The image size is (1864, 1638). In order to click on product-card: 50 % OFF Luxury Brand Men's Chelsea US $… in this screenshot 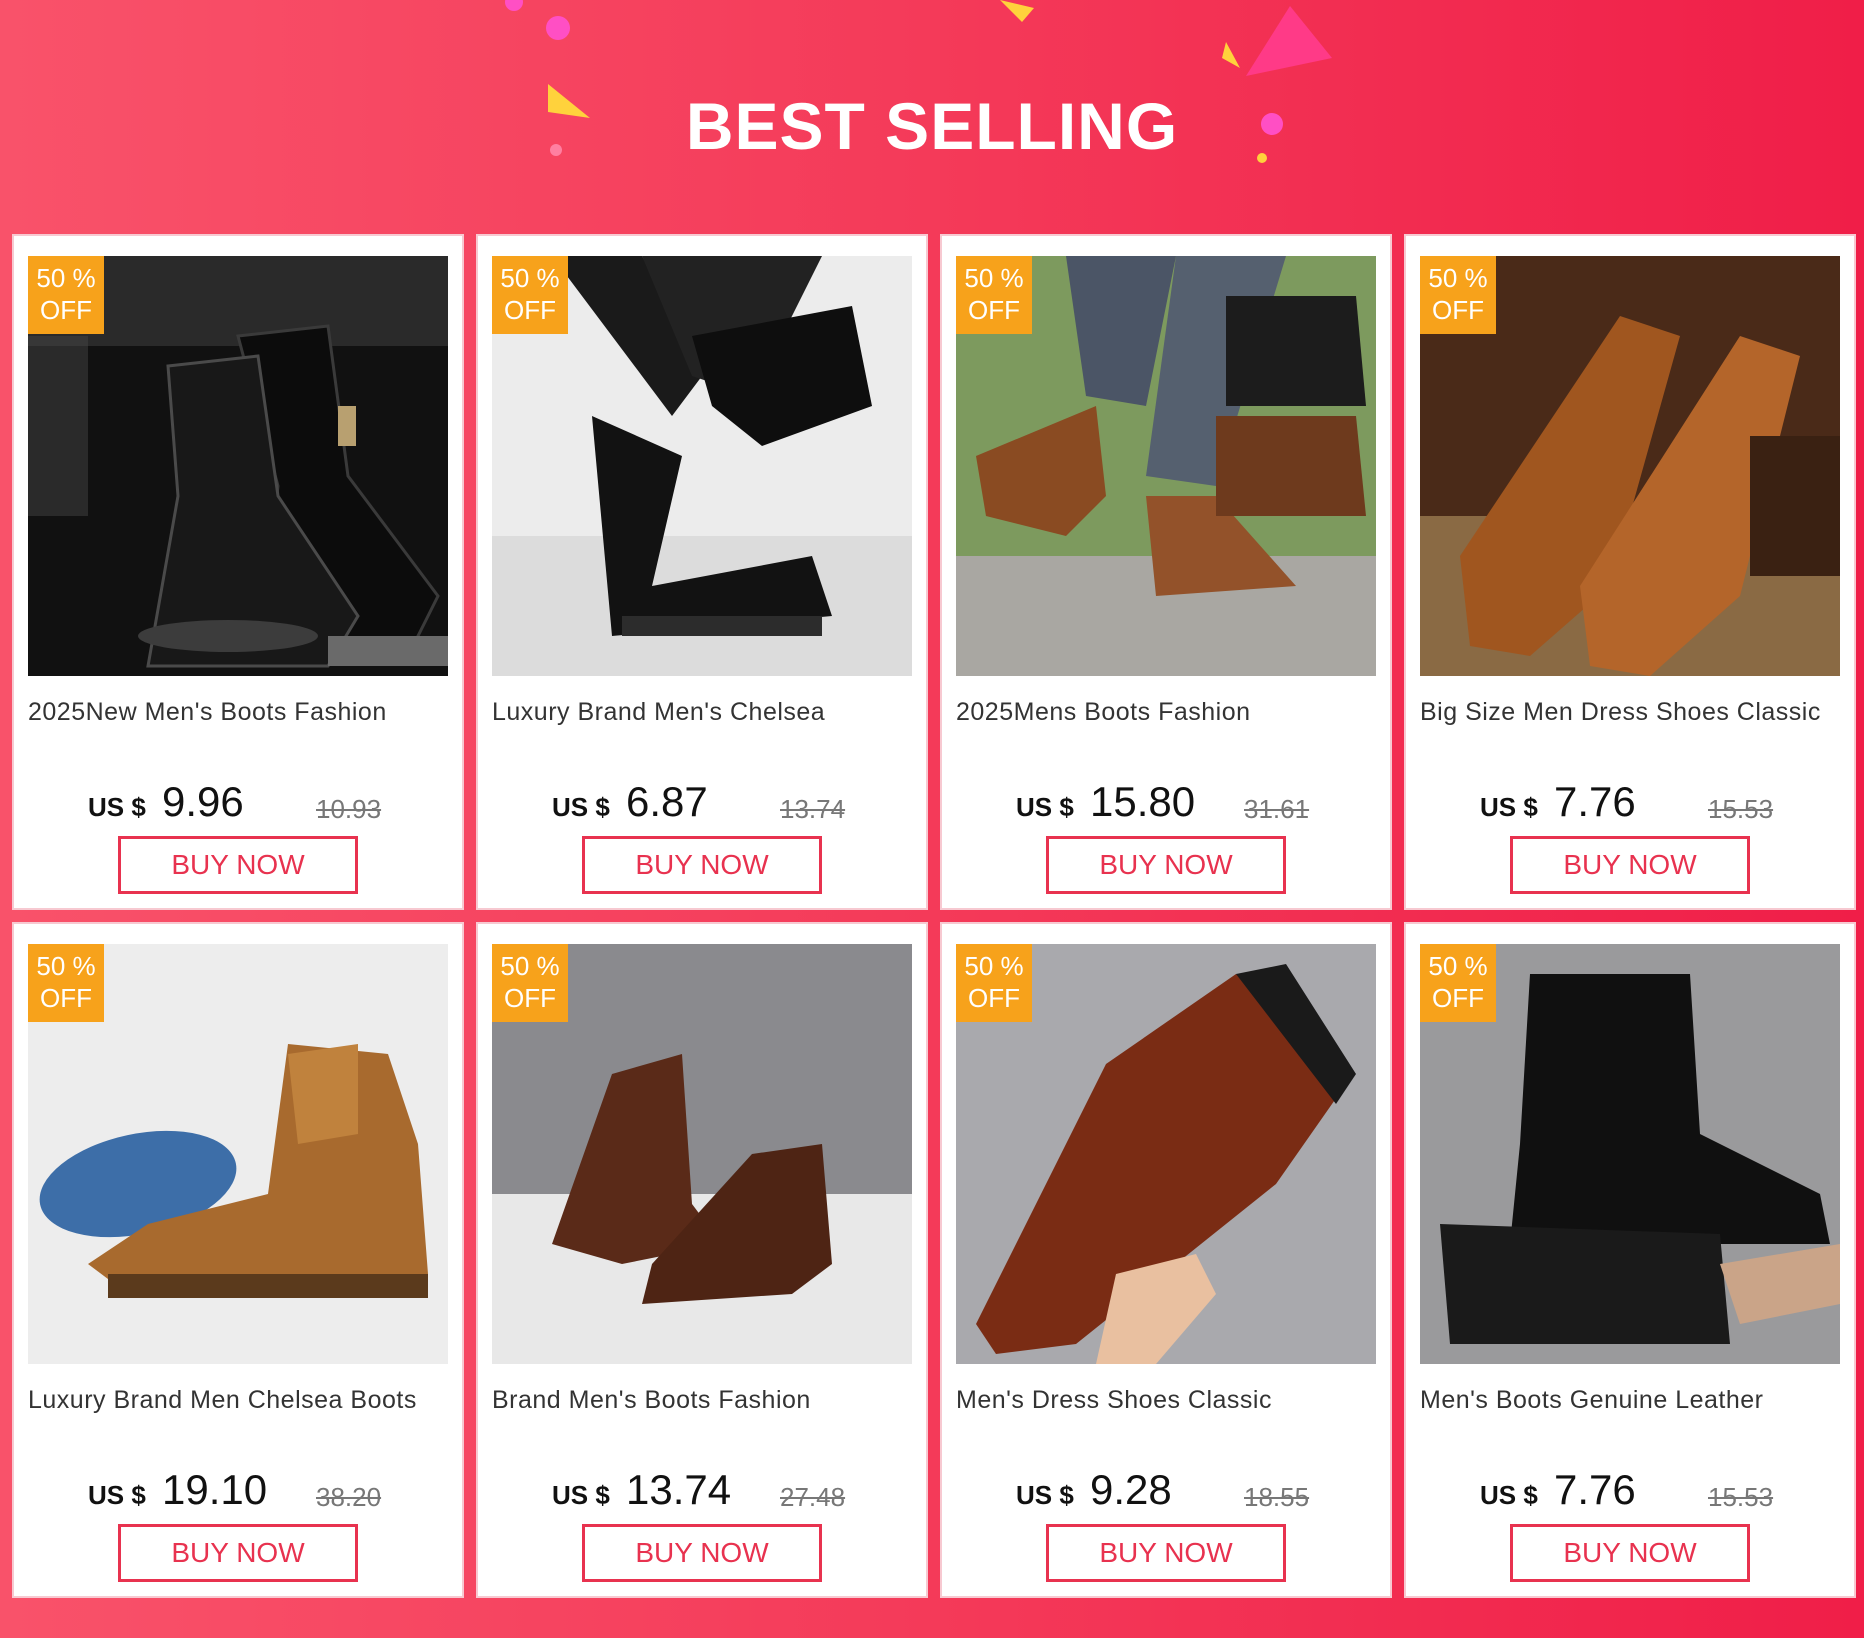, I will do `click(702, 572)`.